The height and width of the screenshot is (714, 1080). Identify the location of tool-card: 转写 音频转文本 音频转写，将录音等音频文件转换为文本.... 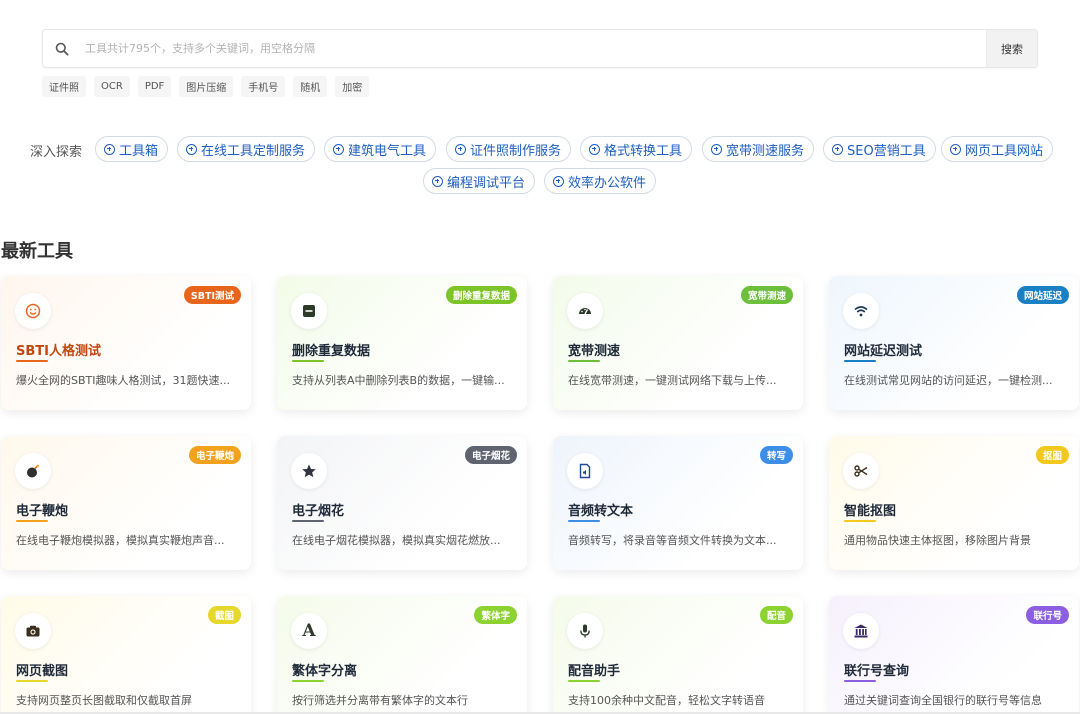
(678, 503).